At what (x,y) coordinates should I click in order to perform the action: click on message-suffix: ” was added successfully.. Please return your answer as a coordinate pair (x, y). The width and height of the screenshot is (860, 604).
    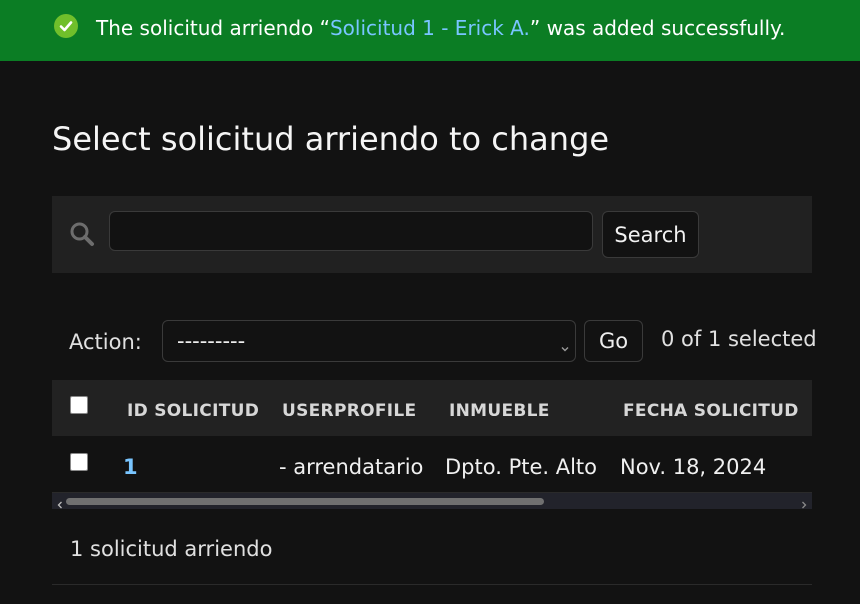
    Looking at the image, I should click on (657, 28).